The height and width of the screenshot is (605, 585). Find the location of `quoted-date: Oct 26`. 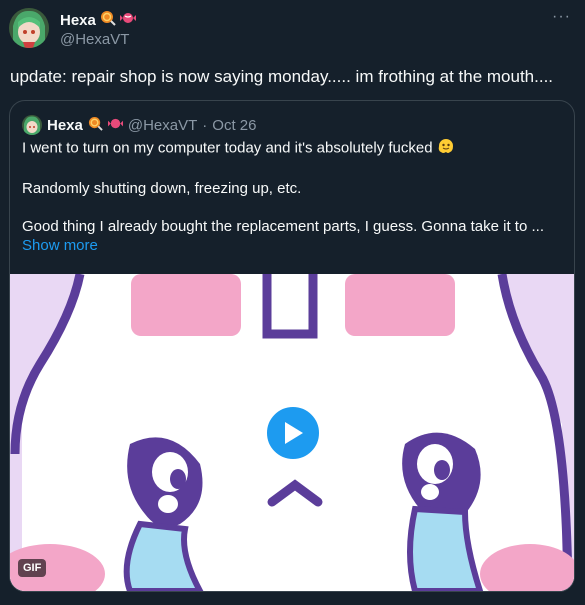

quoted-date: Oct 26 is located at coordinates (234, 125).